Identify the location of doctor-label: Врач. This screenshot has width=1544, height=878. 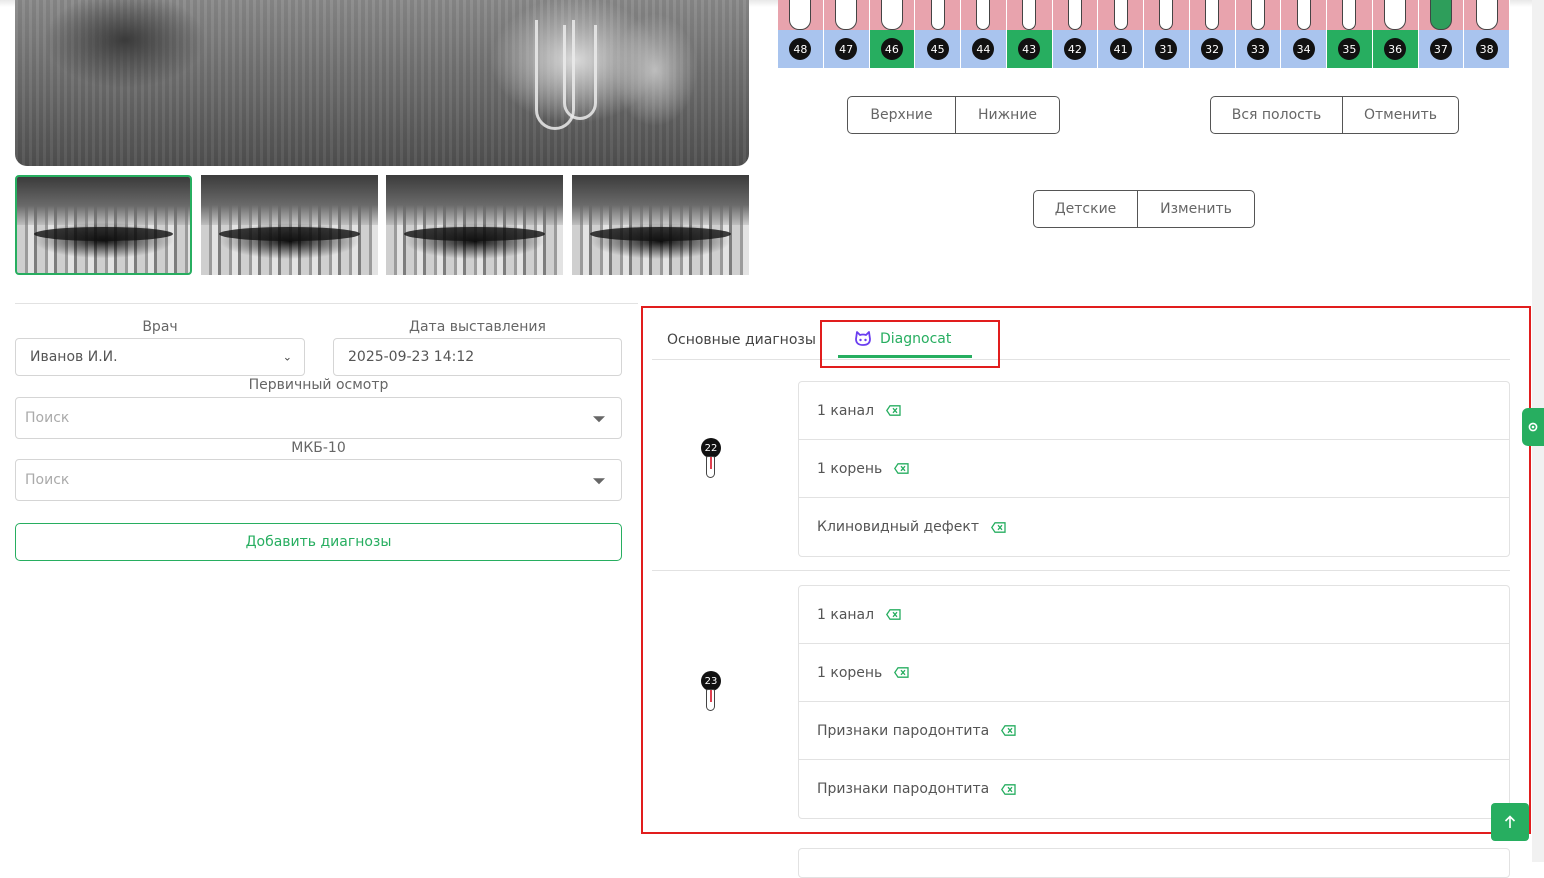
(160, 327).